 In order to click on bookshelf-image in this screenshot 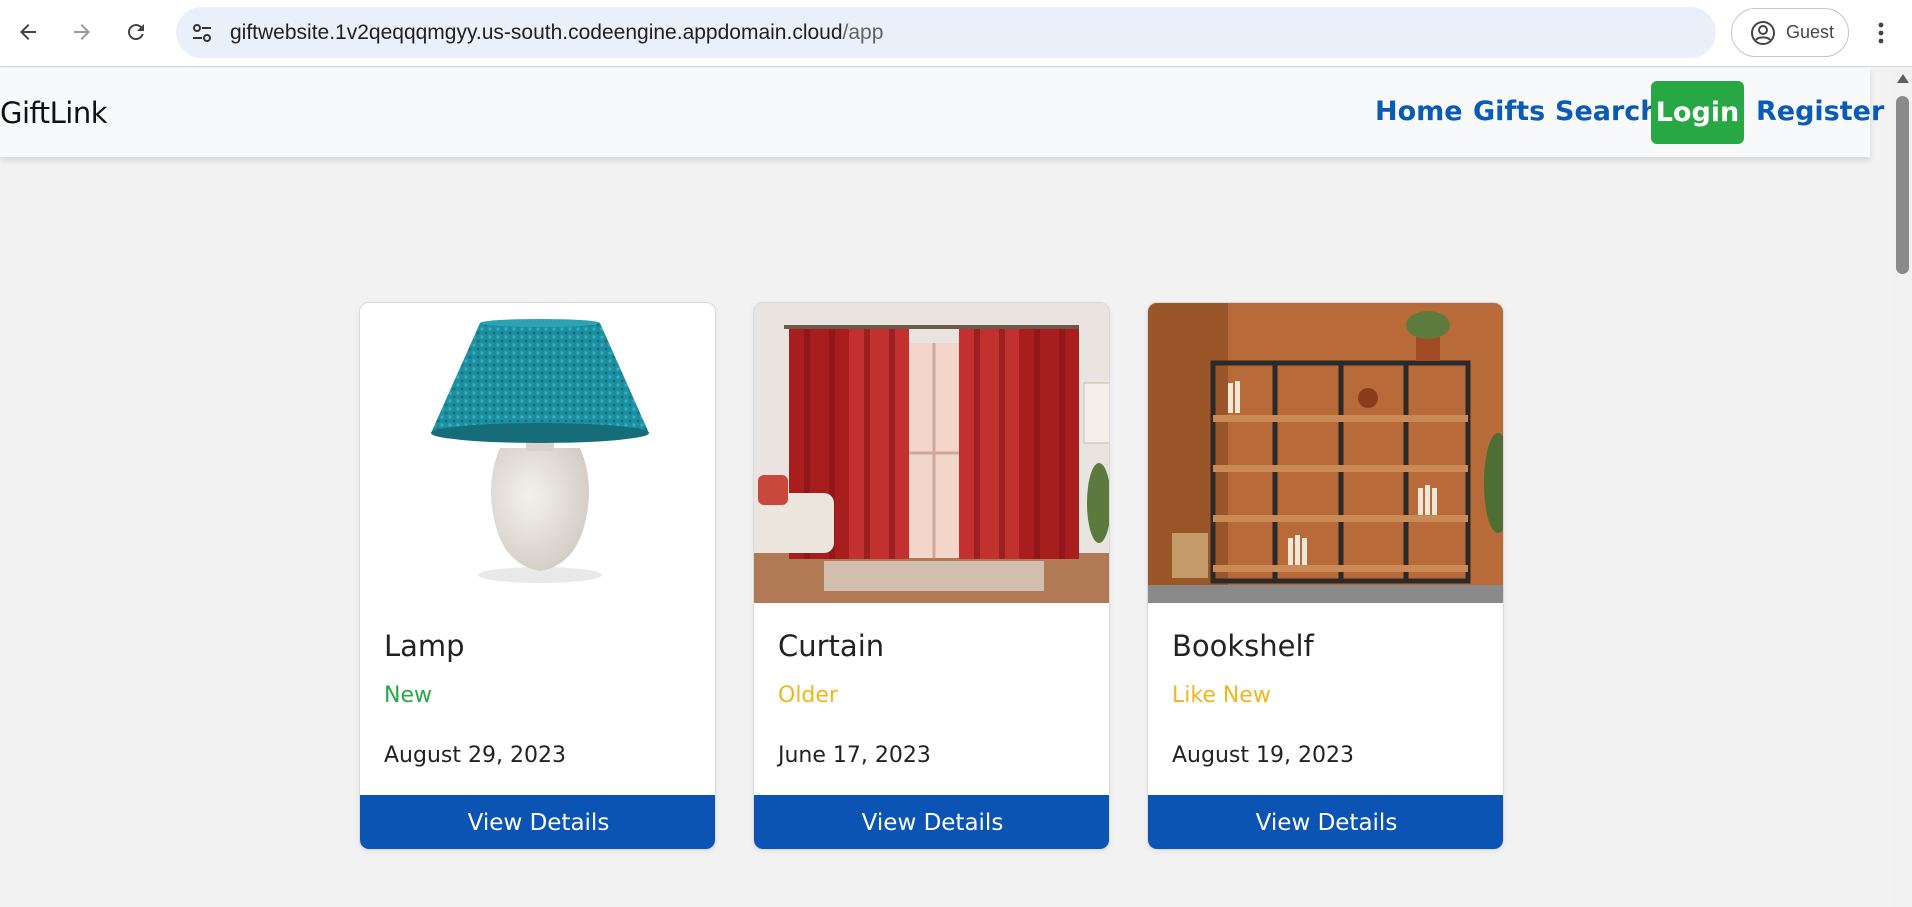, I will do `click(1325, 453)`.